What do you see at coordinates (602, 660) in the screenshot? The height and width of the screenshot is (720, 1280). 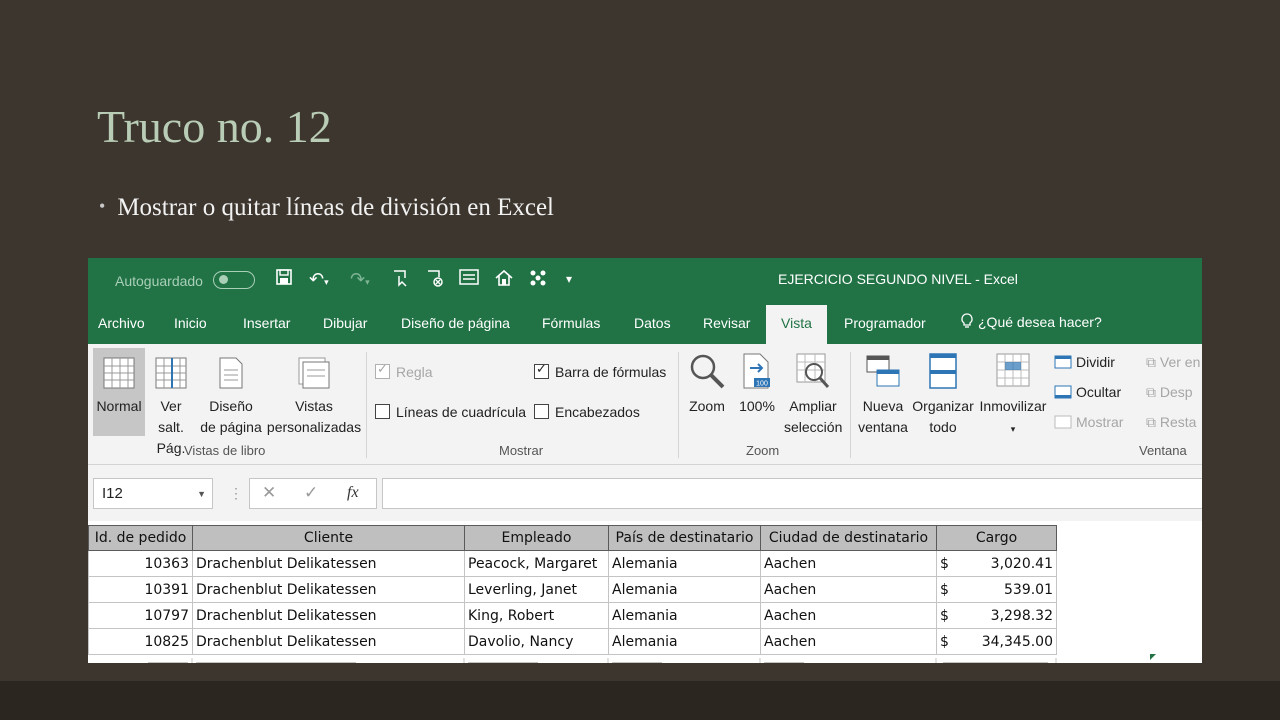 I see `clipped-row-lines` at bounding box center [602, 660].